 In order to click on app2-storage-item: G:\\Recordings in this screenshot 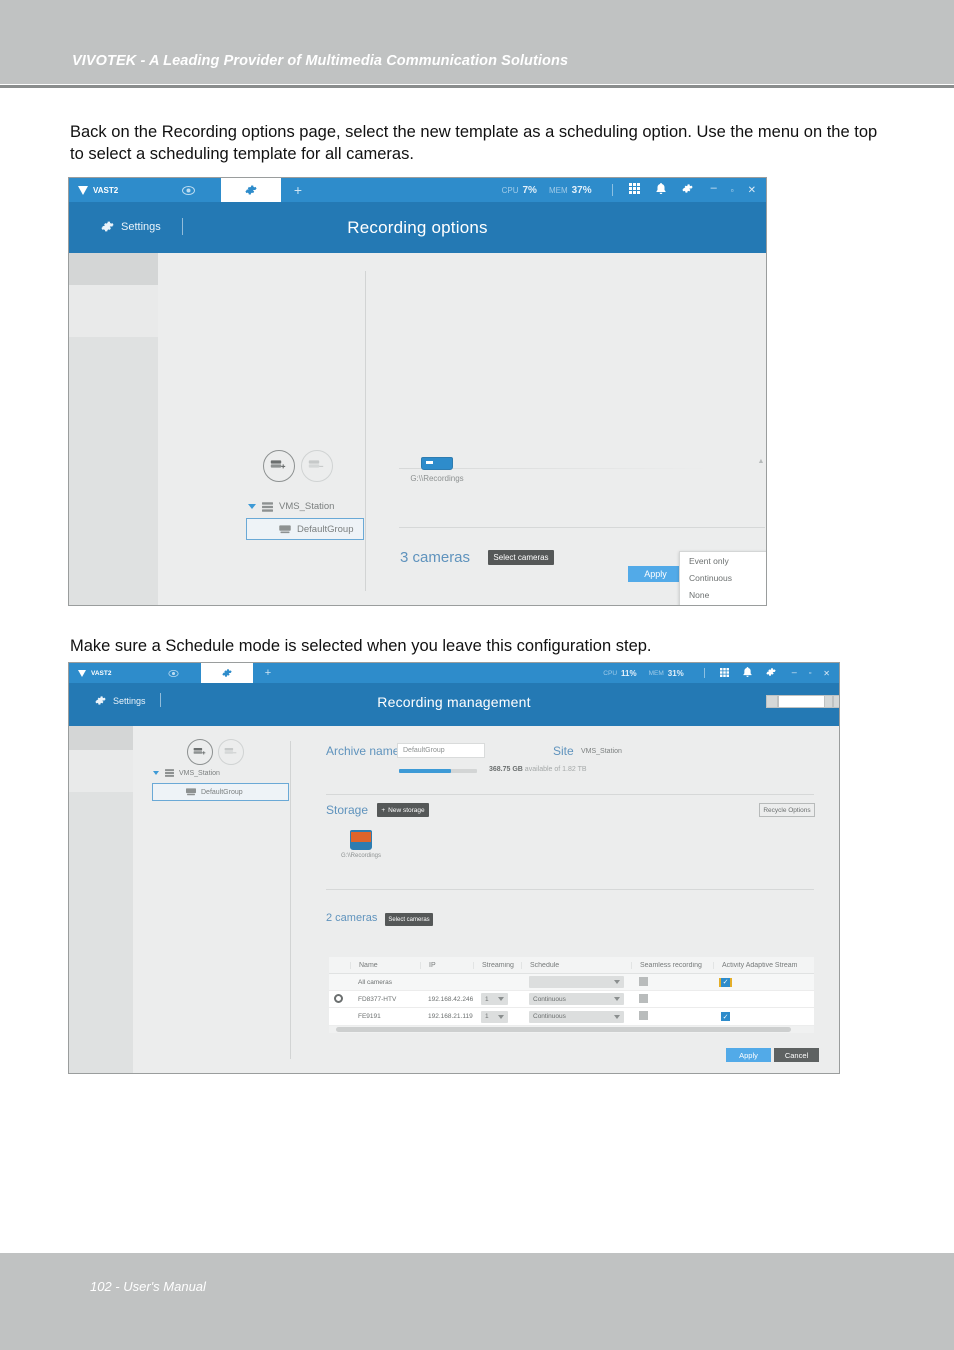, I will do `click(361, 844)`.